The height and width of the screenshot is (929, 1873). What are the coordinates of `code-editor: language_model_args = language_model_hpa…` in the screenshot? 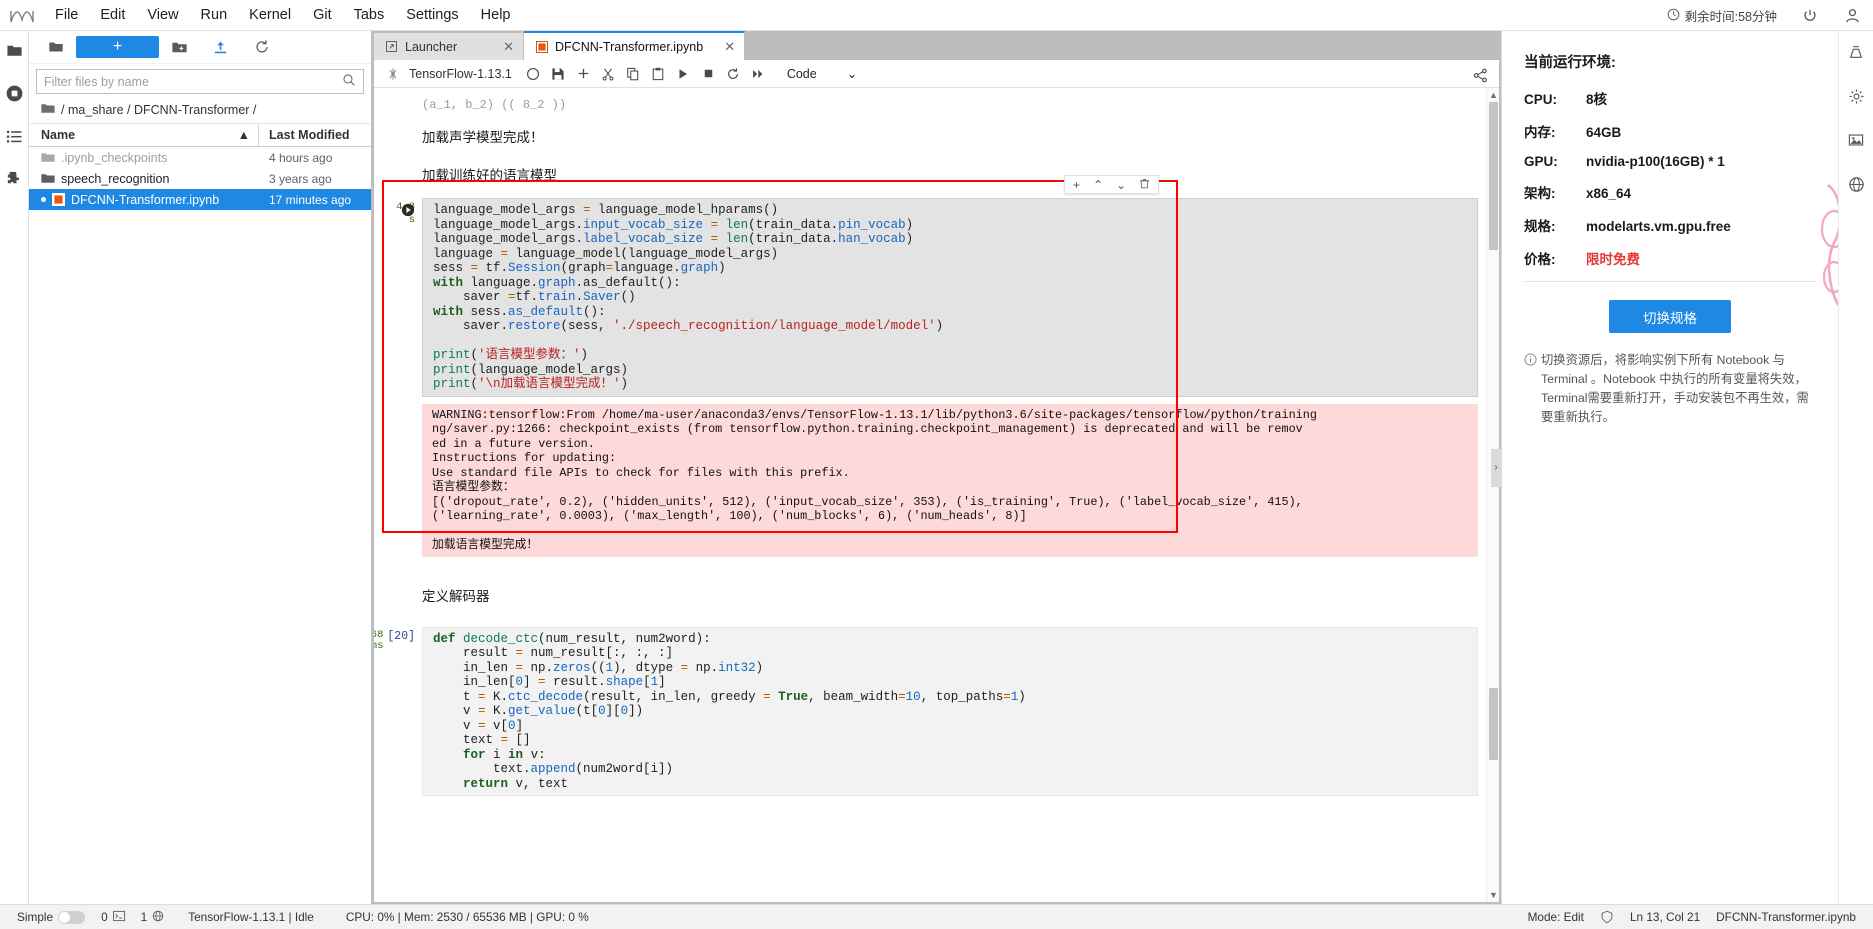 It's located at (950, 297).